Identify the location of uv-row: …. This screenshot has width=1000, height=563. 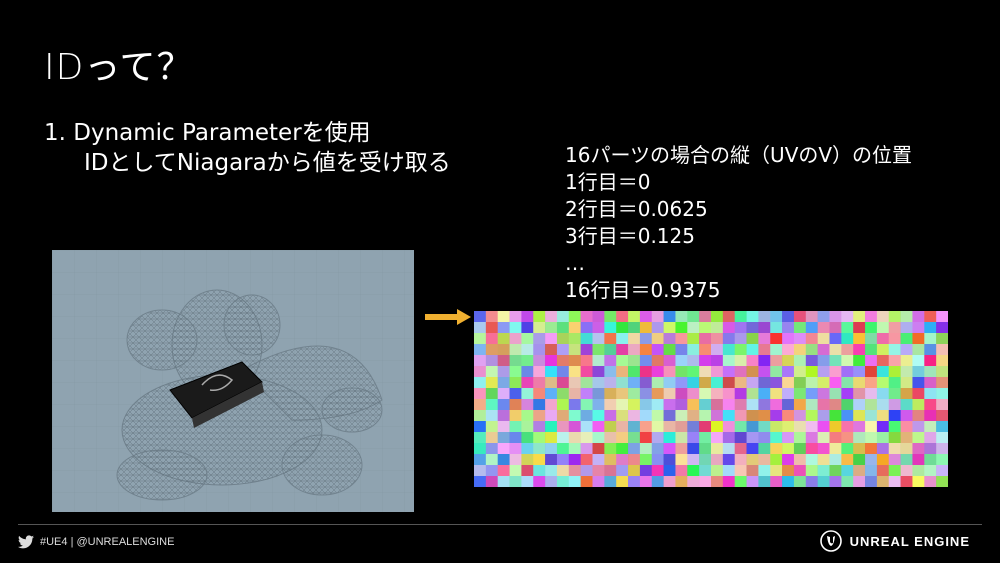
(575, 263).